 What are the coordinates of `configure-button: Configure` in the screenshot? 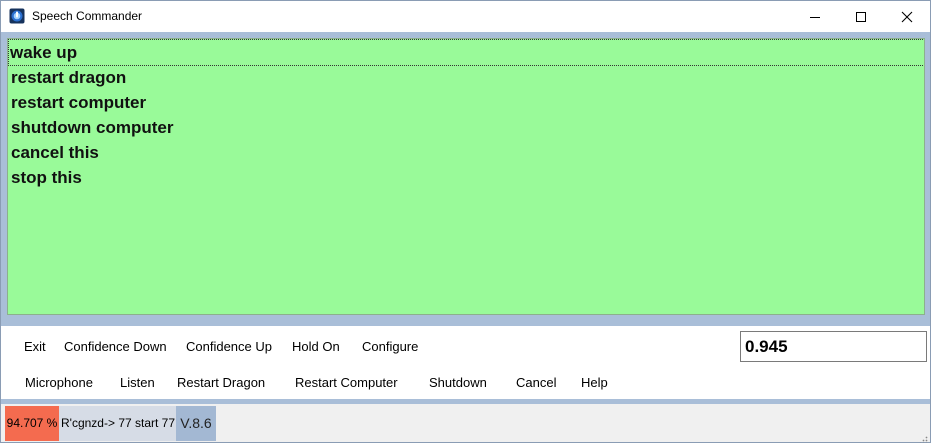 It's located at (390, 346).